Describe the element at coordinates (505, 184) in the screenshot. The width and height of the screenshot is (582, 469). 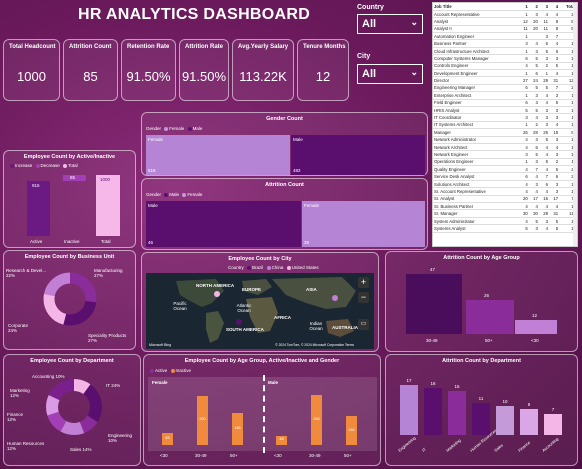
I see `table-row: Solutions Architect436315` at that location.